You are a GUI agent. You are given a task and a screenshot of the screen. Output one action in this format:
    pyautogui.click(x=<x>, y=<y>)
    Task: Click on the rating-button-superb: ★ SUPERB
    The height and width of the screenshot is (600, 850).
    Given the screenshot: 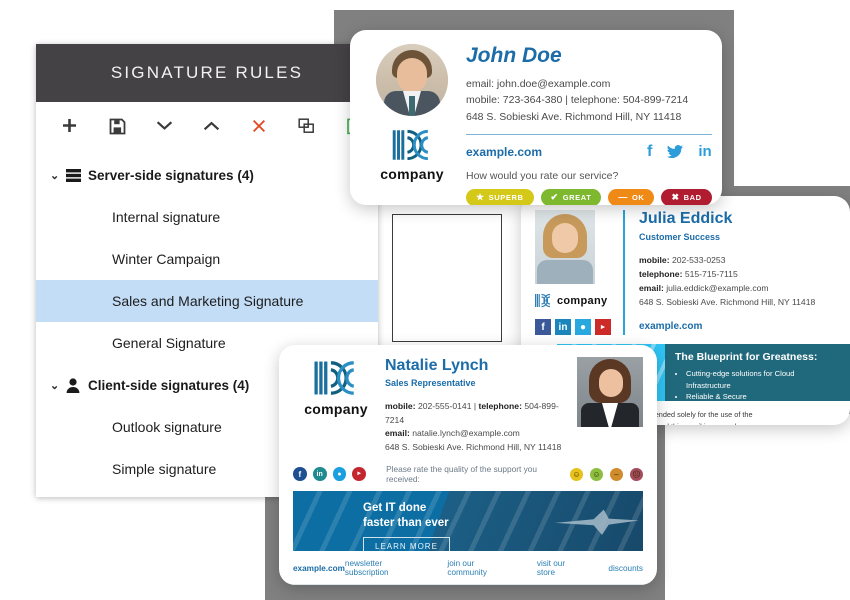 What is the action you would take?
    pyautogui.click(x=500, y=196)
    